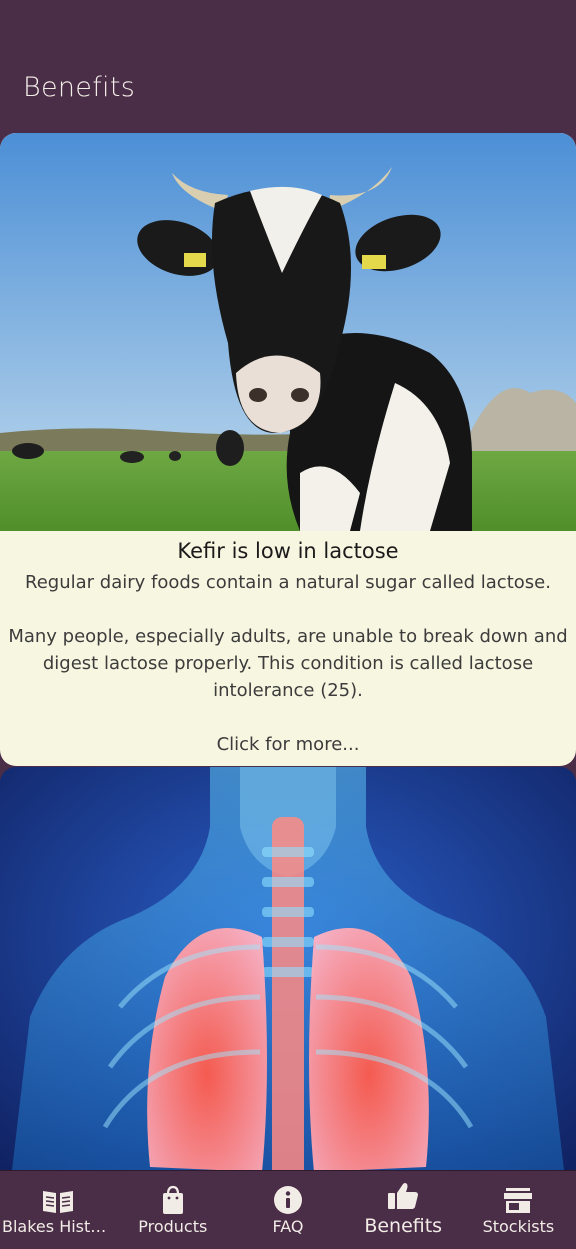  Describe the element at coordinates (403, 1196) in the screenshot. I see `thumbs-up-icon` at that location.